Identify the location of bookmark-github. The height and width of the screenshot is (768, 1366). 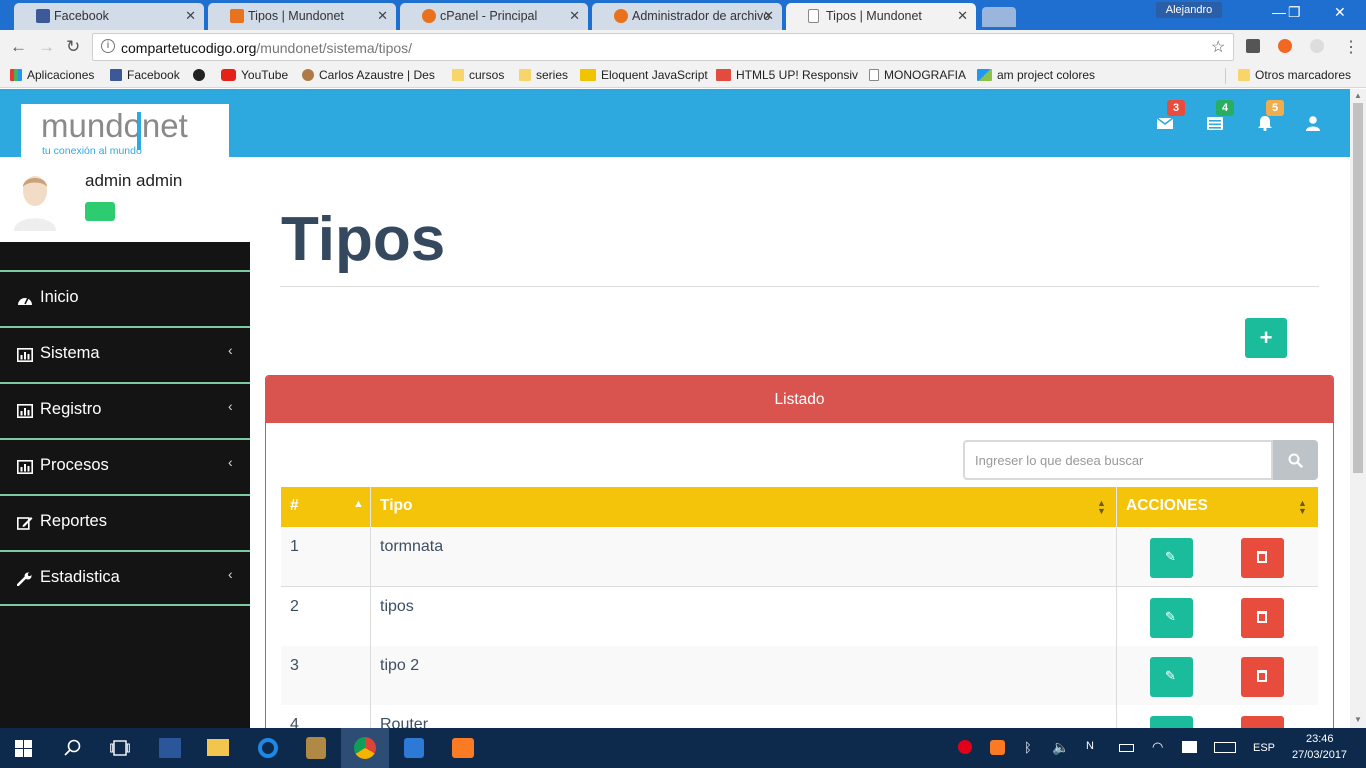
(201, 75).